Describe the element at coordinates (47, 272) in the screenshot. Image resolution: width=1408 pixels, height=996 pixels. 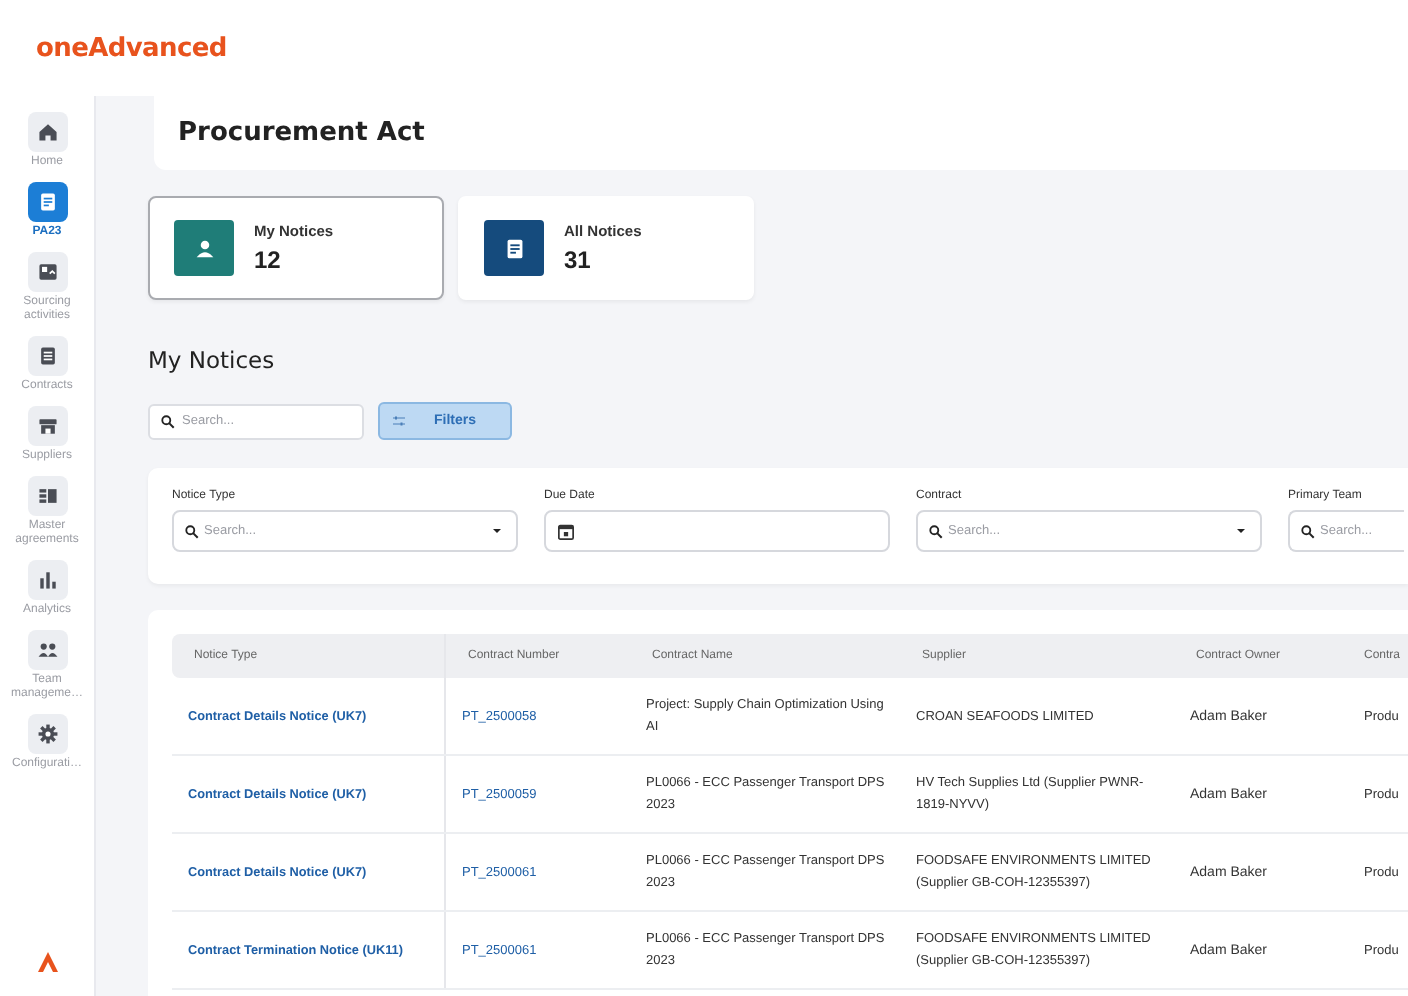
I see `board-icon` at that location.